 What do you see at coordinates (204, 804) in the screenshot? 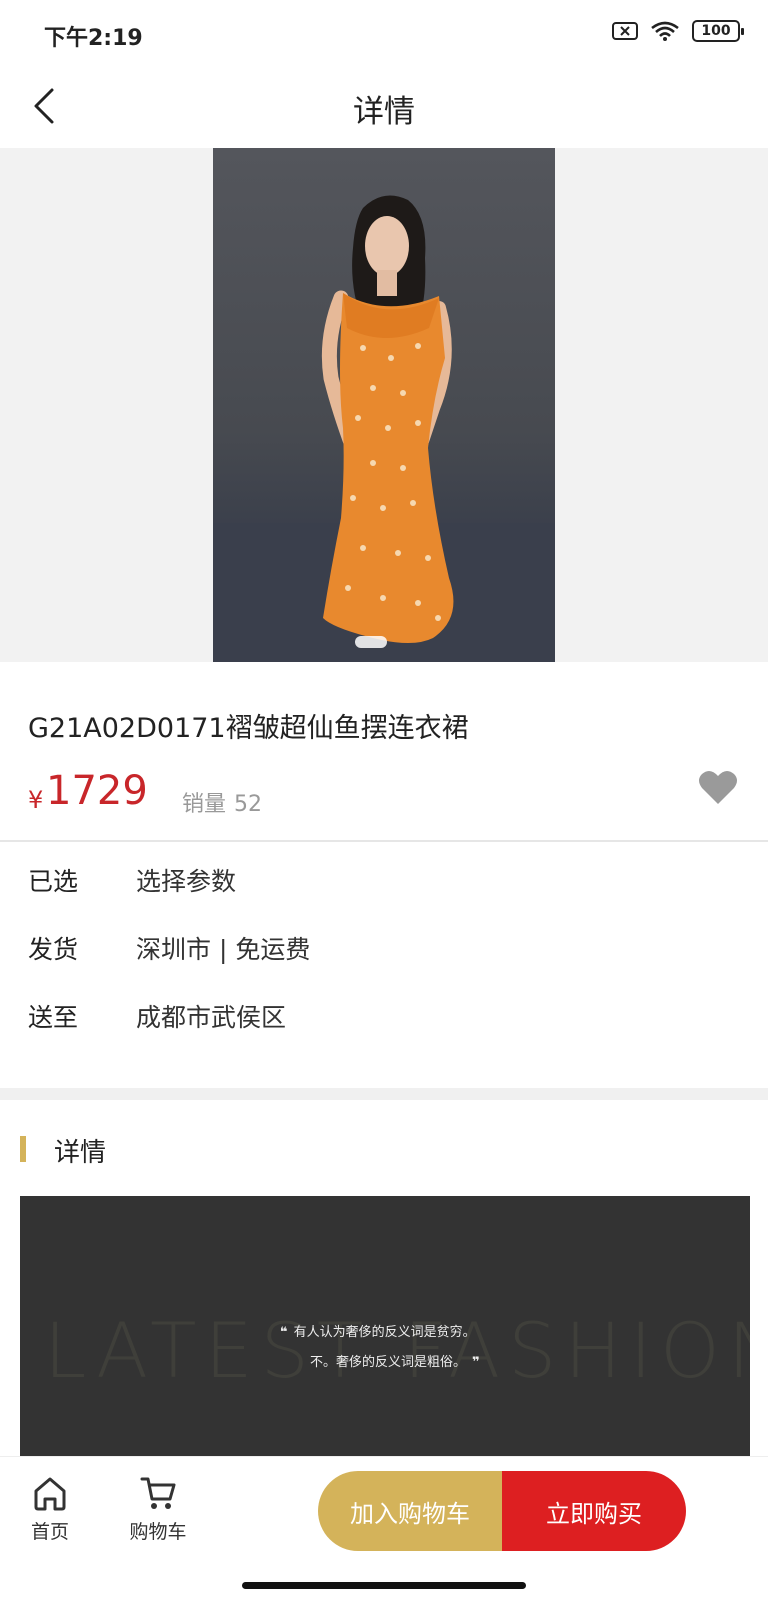
I see `sales-label: 销量` at bounding box center [204, 804].